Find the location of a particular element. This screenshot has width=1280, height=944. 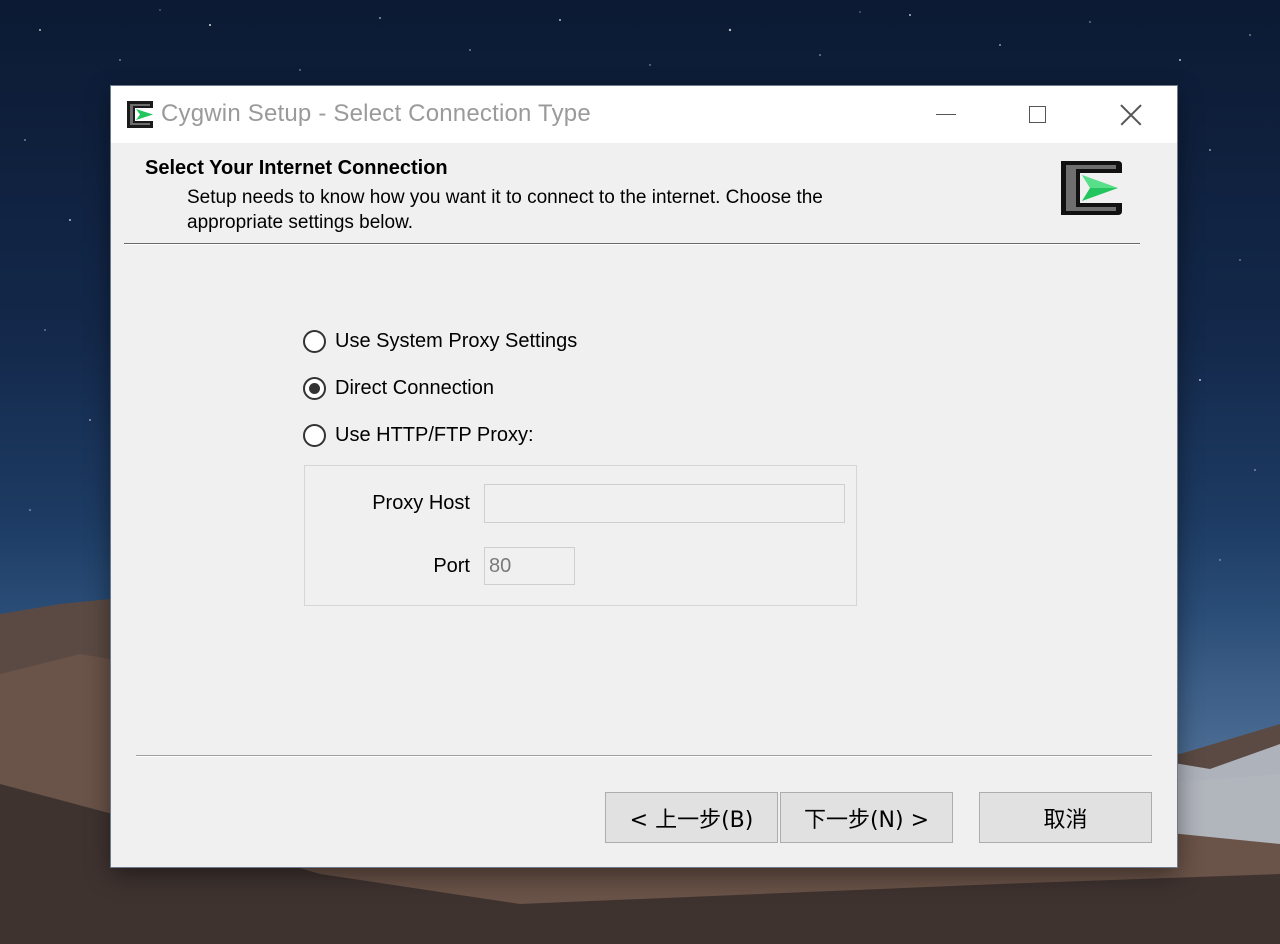

minimize-button is located at coordinates (946, 114).